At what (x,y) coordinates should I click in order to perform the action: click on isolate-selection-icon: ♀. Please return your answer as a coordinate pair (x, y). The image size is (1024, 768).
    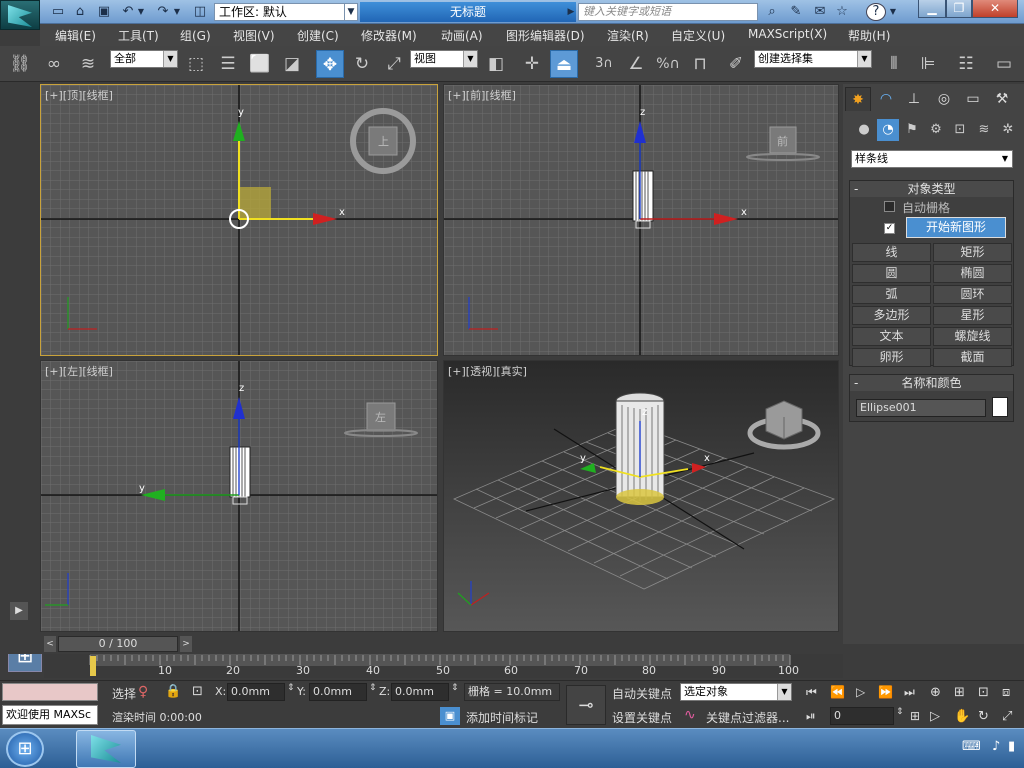
    Looking at the image, I should click on (143, 692).